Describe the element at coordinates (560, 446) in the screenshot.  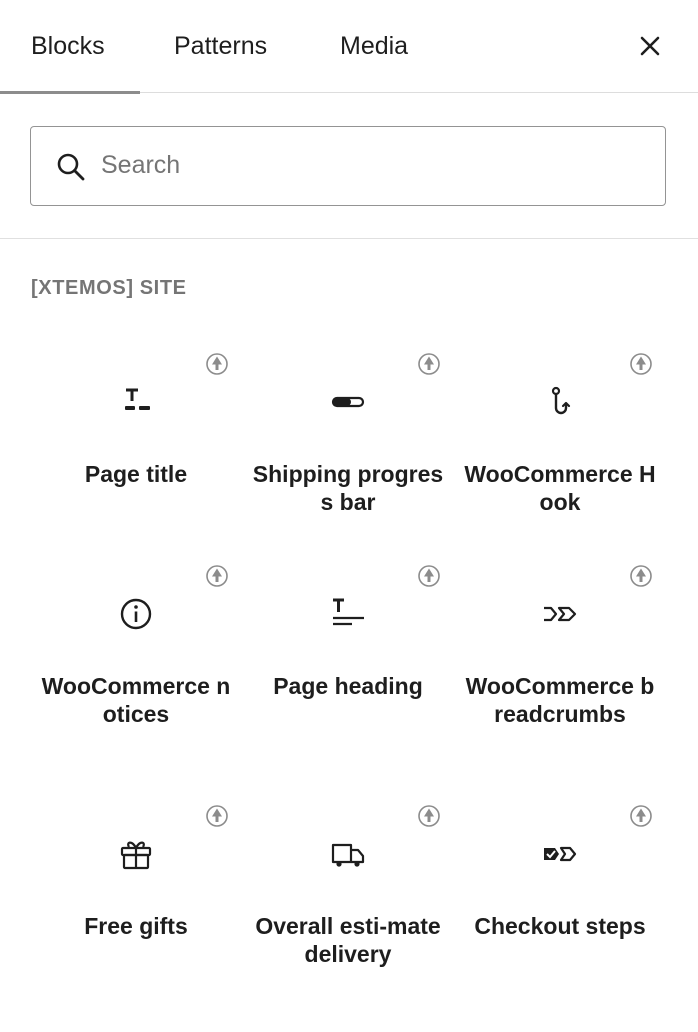
I see `block-woocommerce-hook: WooCommerce Hook` at that location.